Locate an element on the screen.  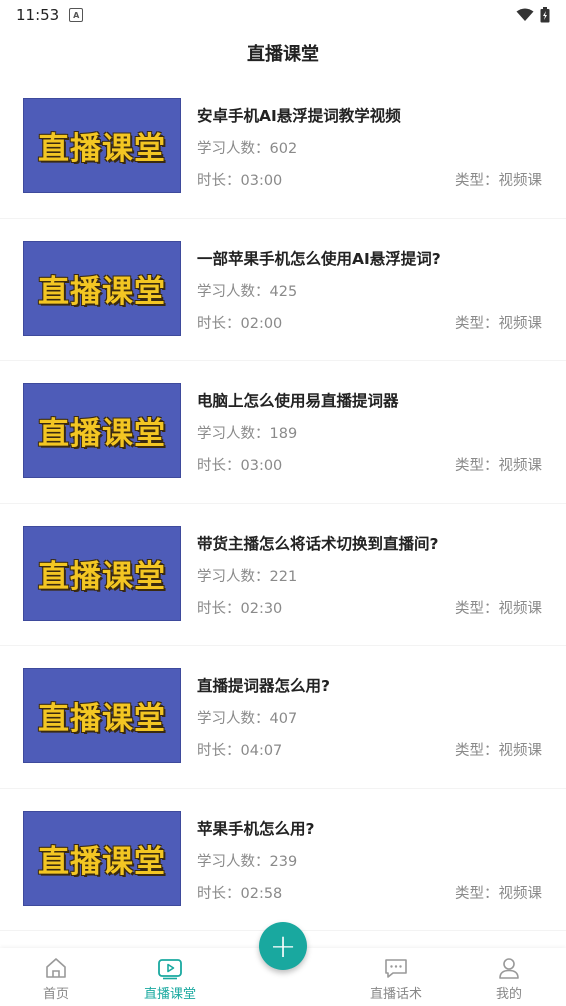
course-title: 一部苹果手机怎么使用AI悬浮提词? is located at coordinates (319, 258).